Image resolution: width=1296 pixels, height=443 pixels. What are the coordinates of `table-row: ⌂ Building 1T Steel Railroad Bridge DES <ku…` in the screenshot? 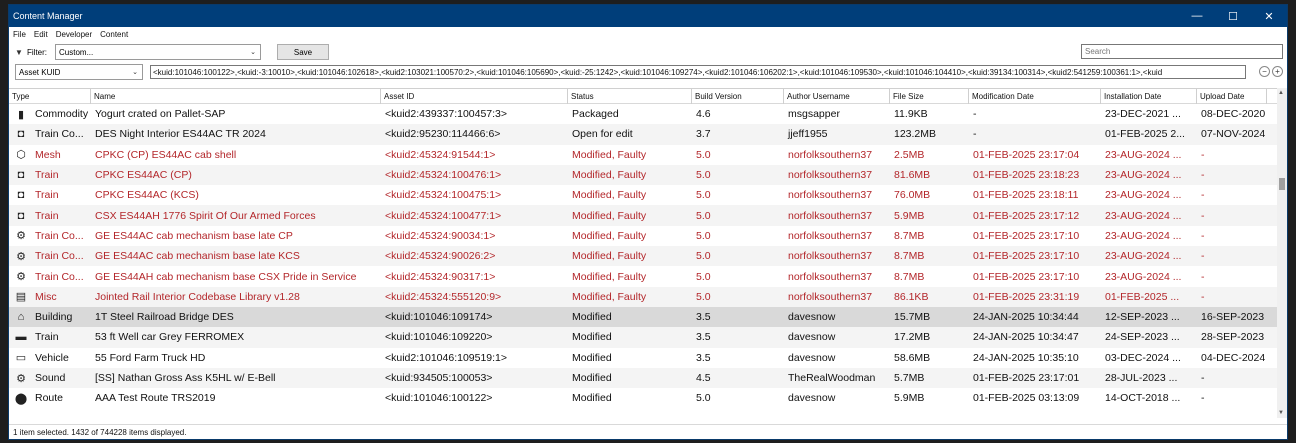 It's located at (648, 317).